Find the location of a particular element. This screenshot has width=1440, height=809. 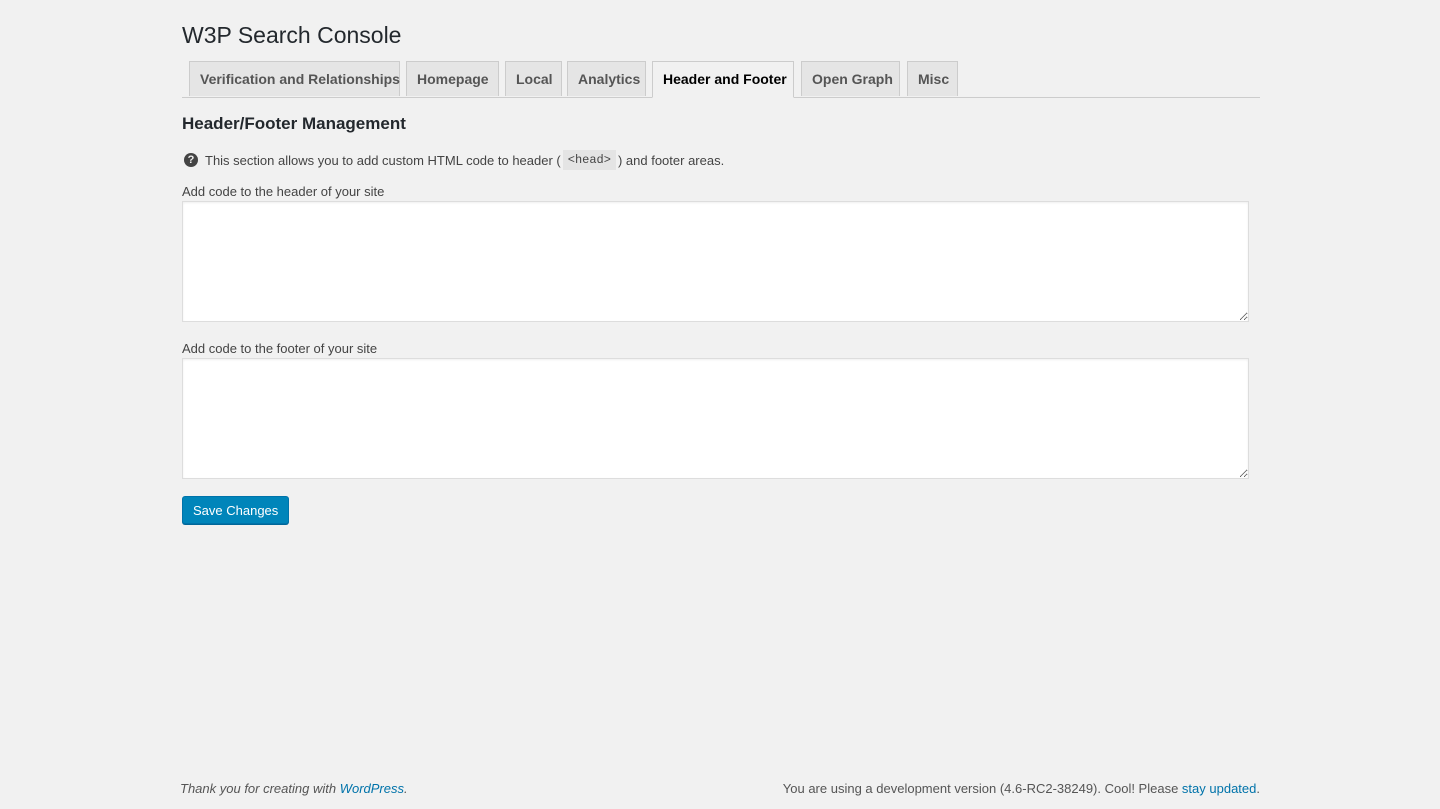

question-circle-icon: ? is located at coordinates (191, 160).